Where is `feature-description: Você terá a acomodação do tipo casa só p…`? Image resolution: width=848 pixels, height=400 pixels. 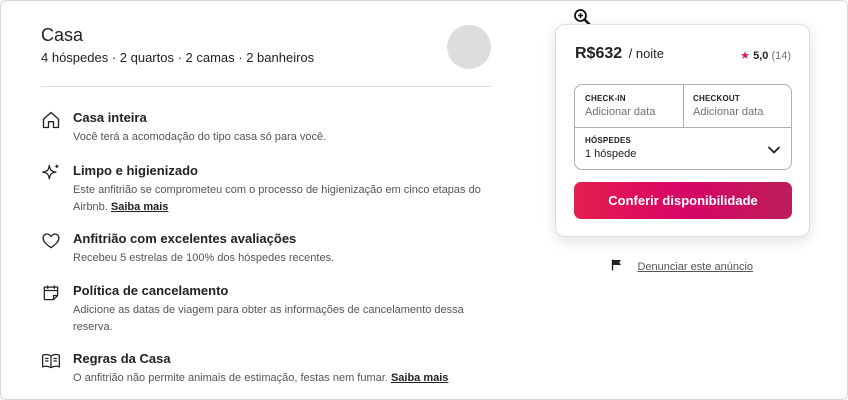 feature-description: Você terá a acomodação do tipo casa só p… is located at coordinates (200, 137).